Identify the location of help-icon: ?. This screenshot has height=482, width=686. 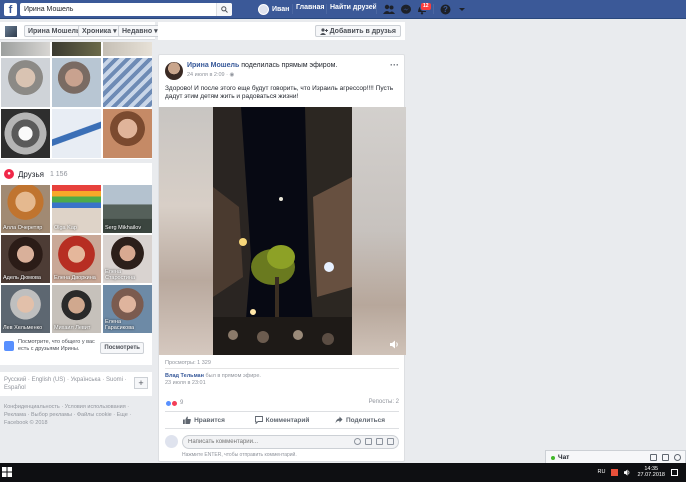
(446, 9).